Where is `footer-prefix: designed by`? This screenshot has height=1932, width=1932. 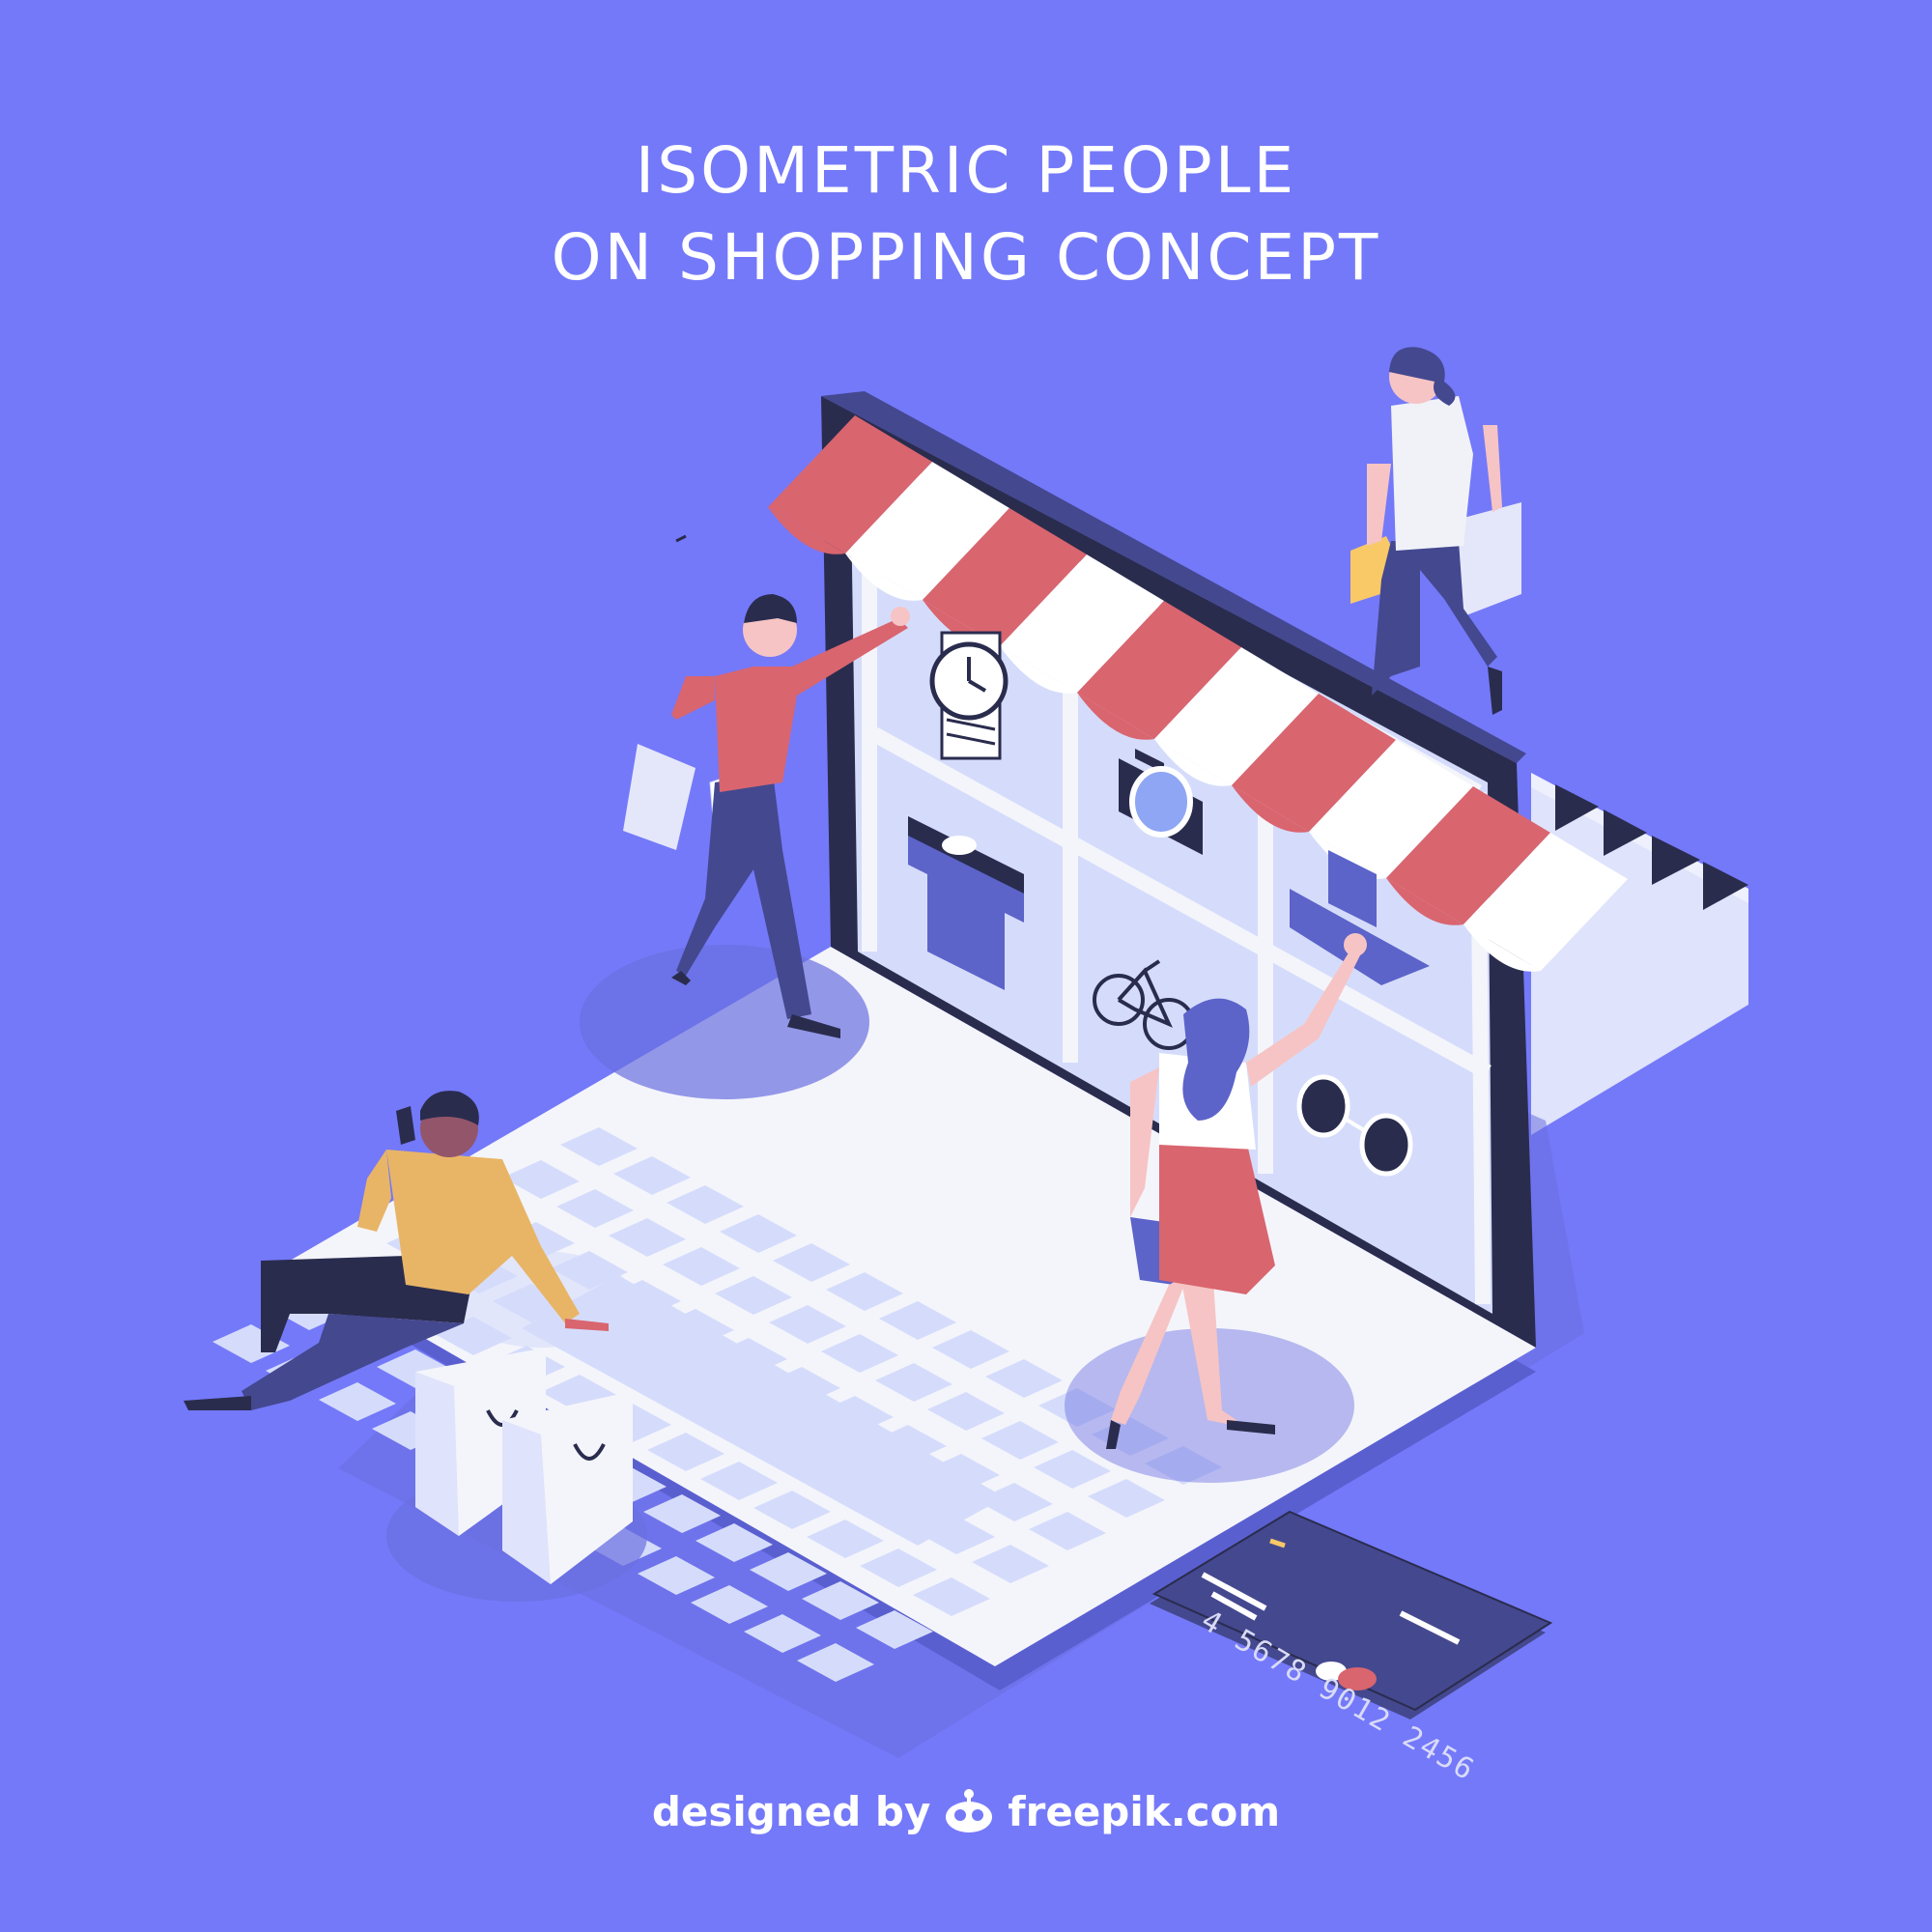
footer-prefix: designed by is located at coordinates (791, 1811).